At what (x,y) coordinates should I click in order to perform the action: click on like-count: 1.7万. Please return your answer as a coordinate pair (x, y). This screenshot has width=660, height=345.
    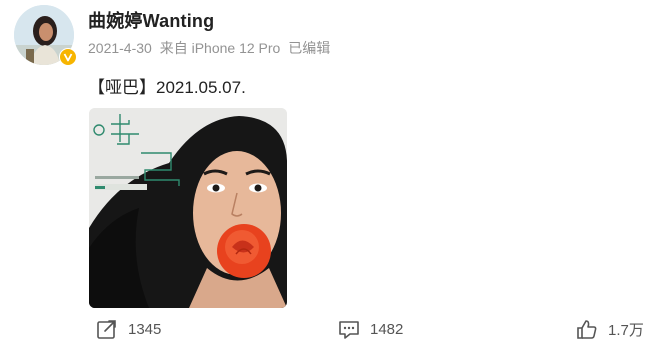
    Looking at the image, I should click on (626, 330).